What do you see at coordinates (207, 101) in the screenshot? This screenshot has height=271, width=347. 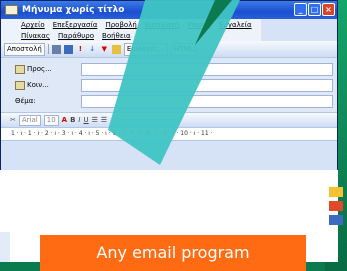 I see `subject-field` at bounding box center [207, 101].